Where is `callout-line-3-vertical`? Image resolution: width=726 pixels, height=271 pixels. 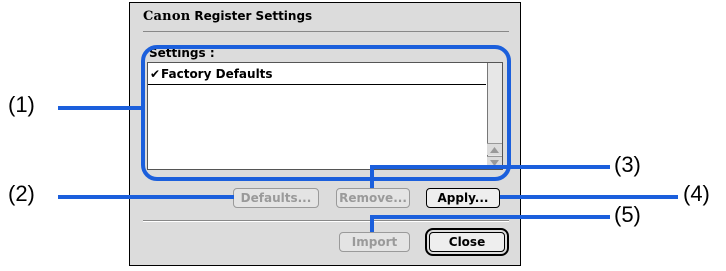 callout-line-3-vertical is located at coordinates (372, 177).